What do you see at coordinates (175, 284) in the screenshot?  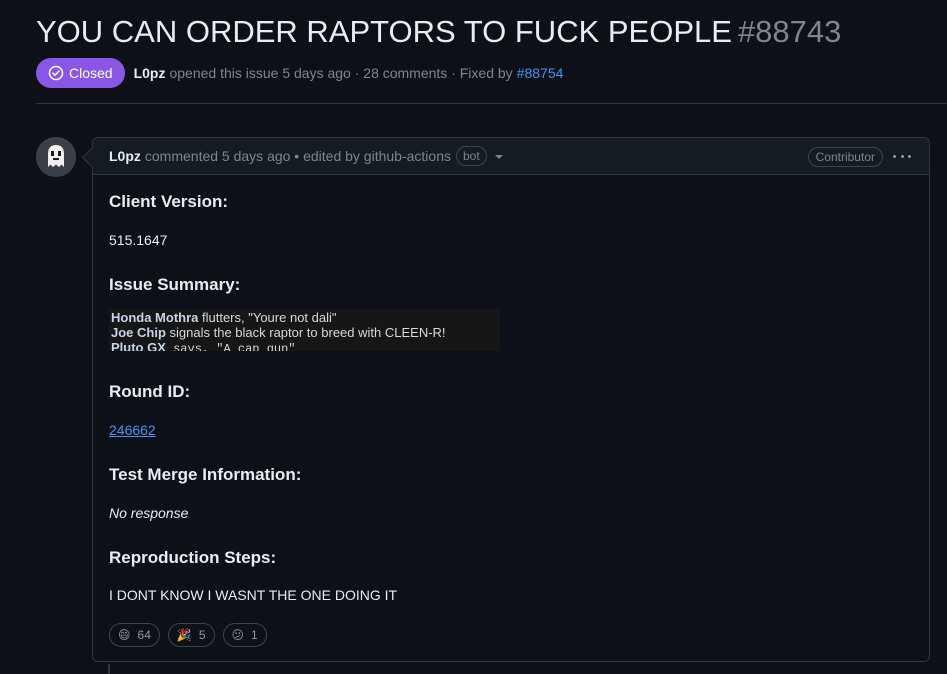 I see `issue-summary-heading: Issue Summary:` at bounding box center [175, 284].